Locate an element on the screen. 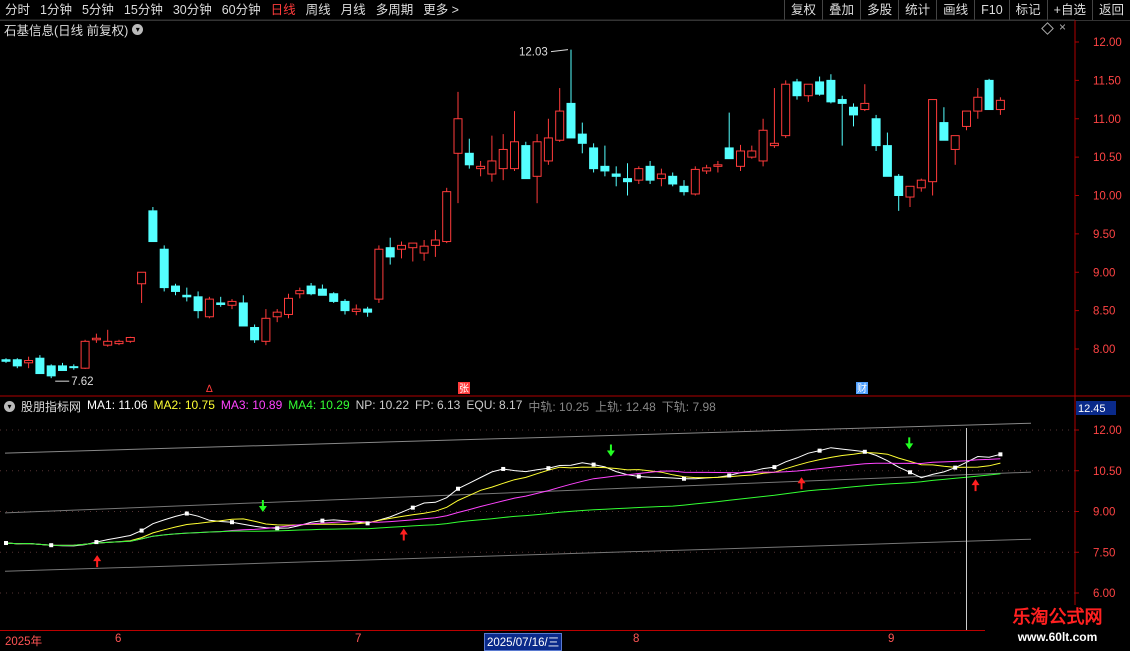 The height and width of the screenshot is (651, 1130). main-chart-header: 石基信息(日线 前复权) ▾ is located at coordinates (74, 29).